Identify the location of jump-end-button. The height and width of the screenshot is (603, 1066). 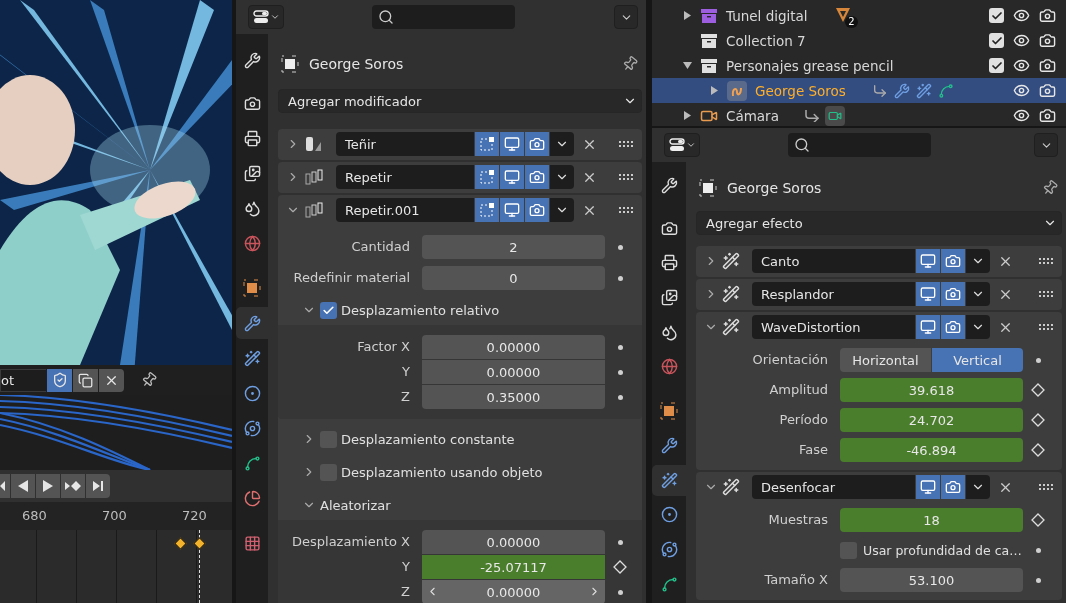
(98, 486).